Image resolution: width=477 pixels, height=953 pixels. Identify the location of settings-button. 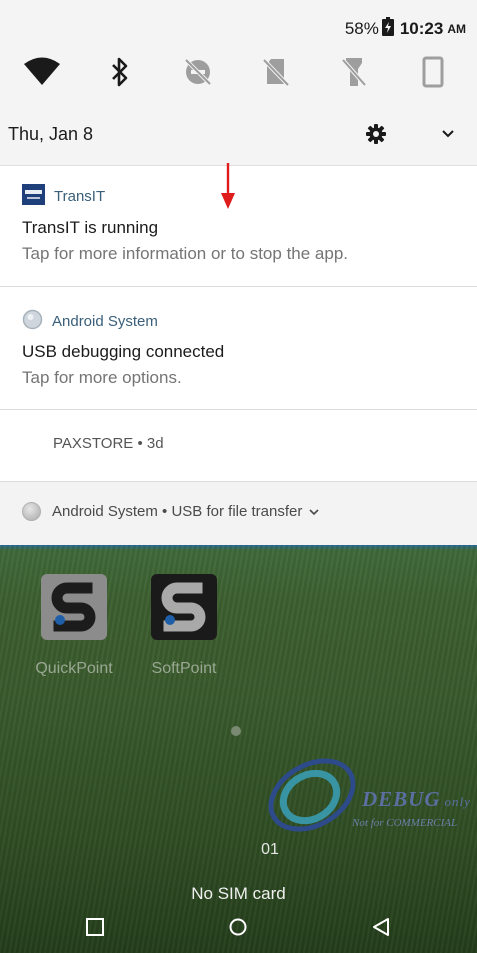
(376, 134).